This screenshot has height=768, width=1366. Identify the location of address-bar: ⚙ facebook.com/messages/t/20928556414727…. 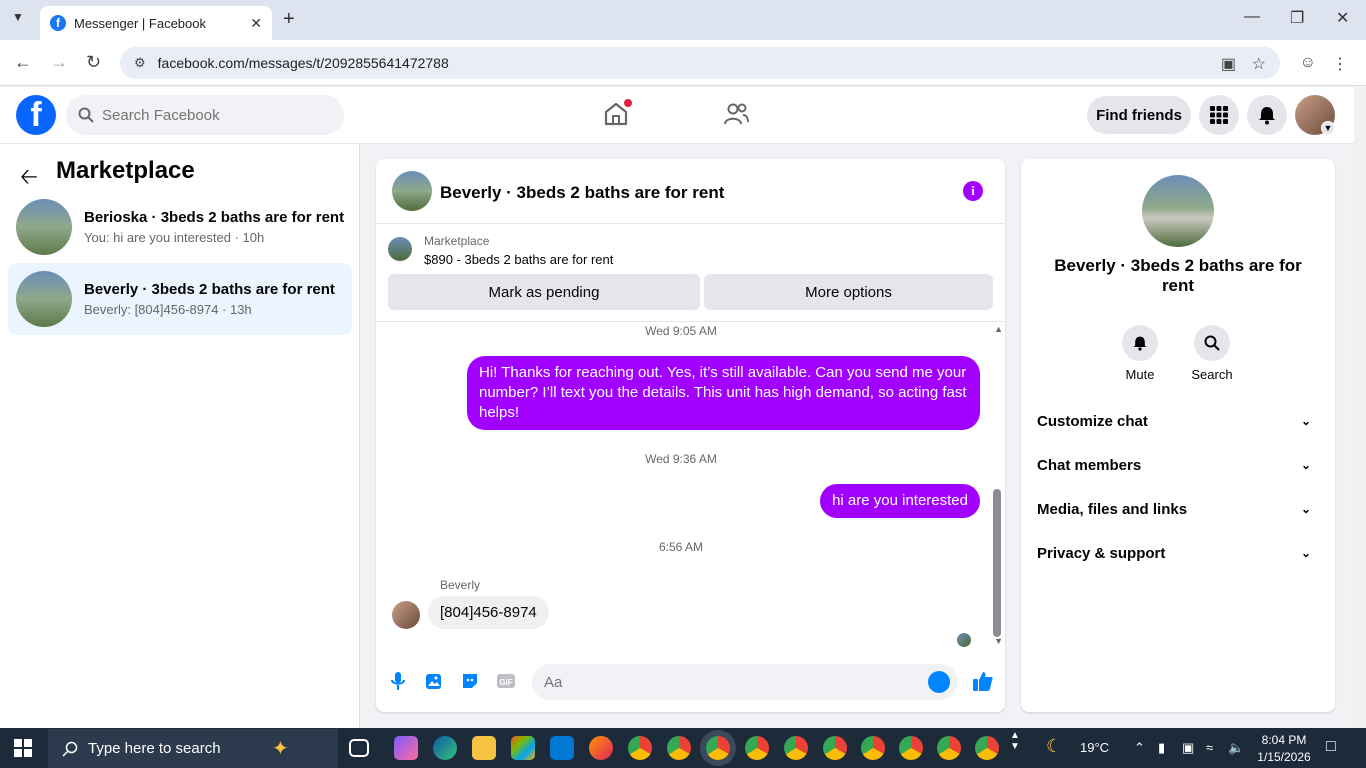
(700, 63).